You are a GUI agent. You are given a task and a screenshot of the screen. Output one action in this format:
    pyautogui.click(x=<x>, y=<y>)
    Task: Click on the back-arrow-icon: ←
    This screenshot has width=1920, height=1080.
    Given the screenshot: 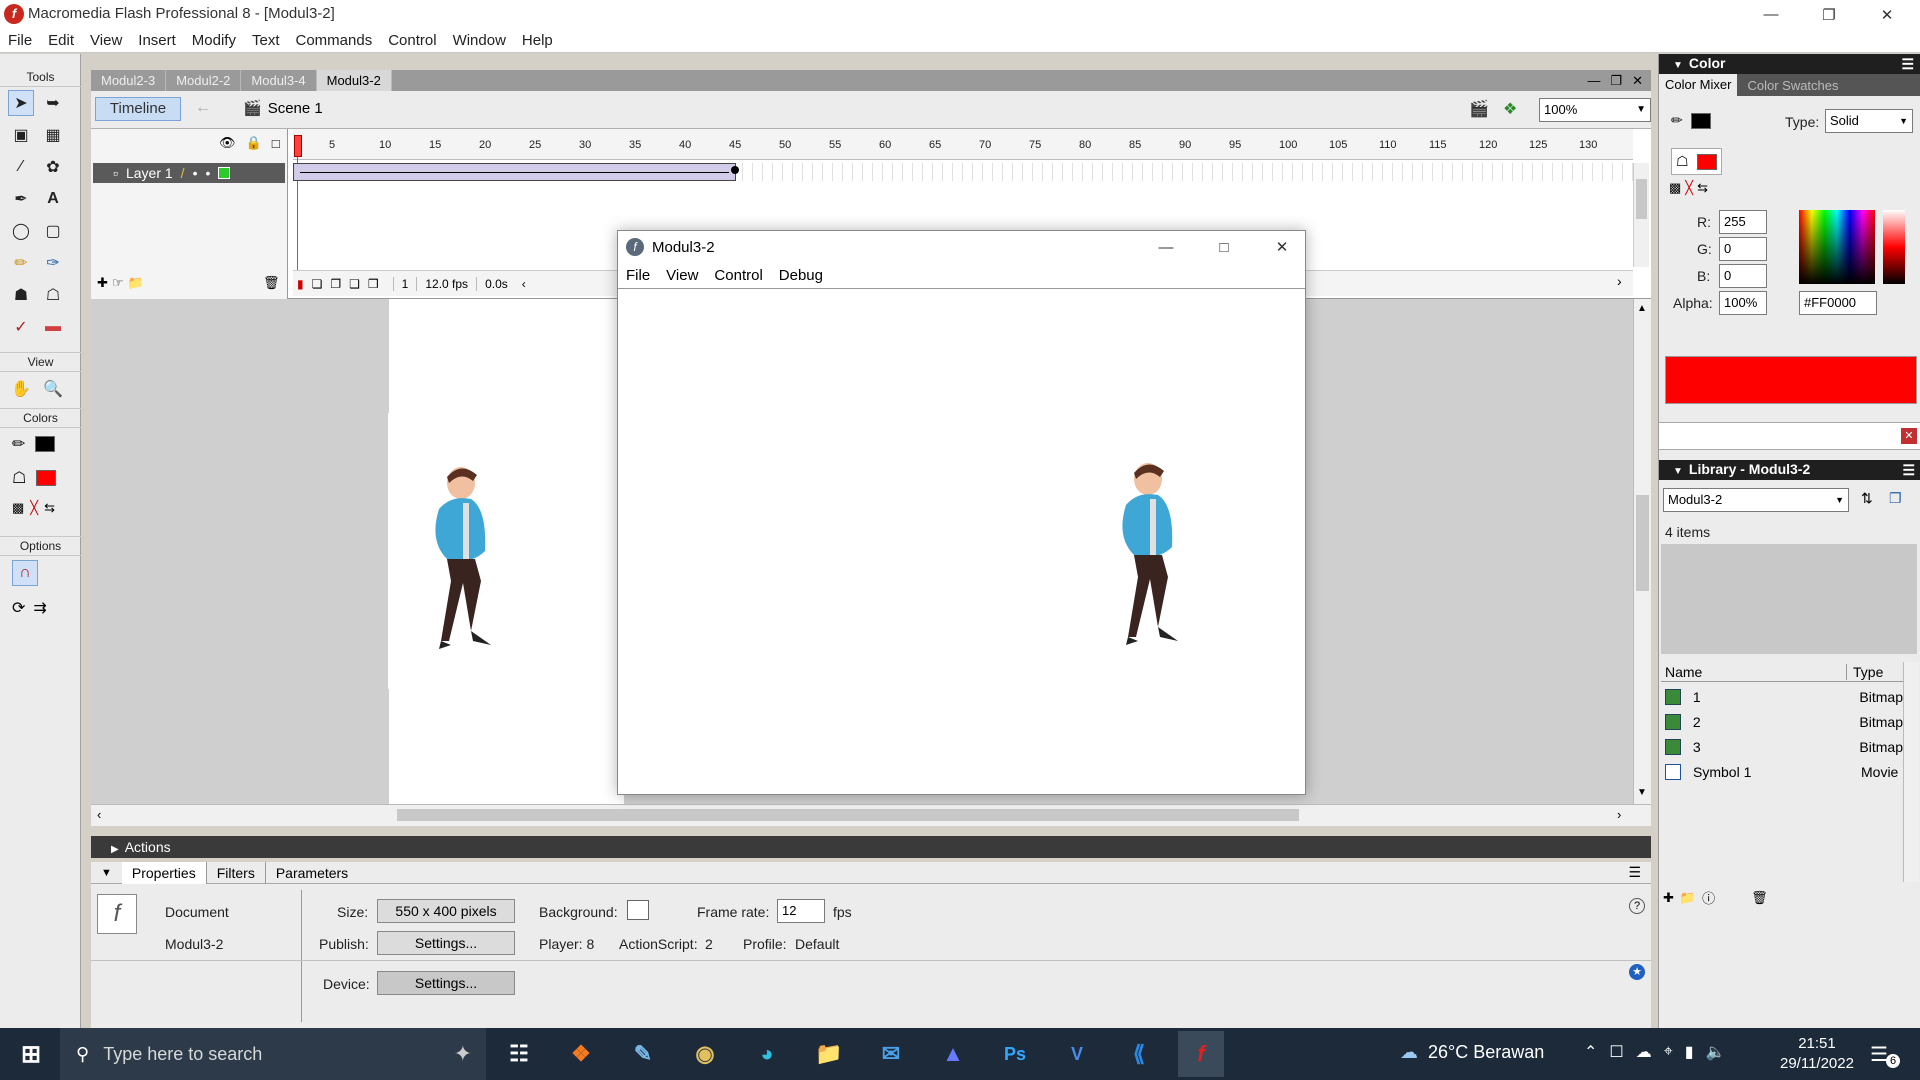 What is the action you would take?
    pyautogui.click(x=203, y=108)
    